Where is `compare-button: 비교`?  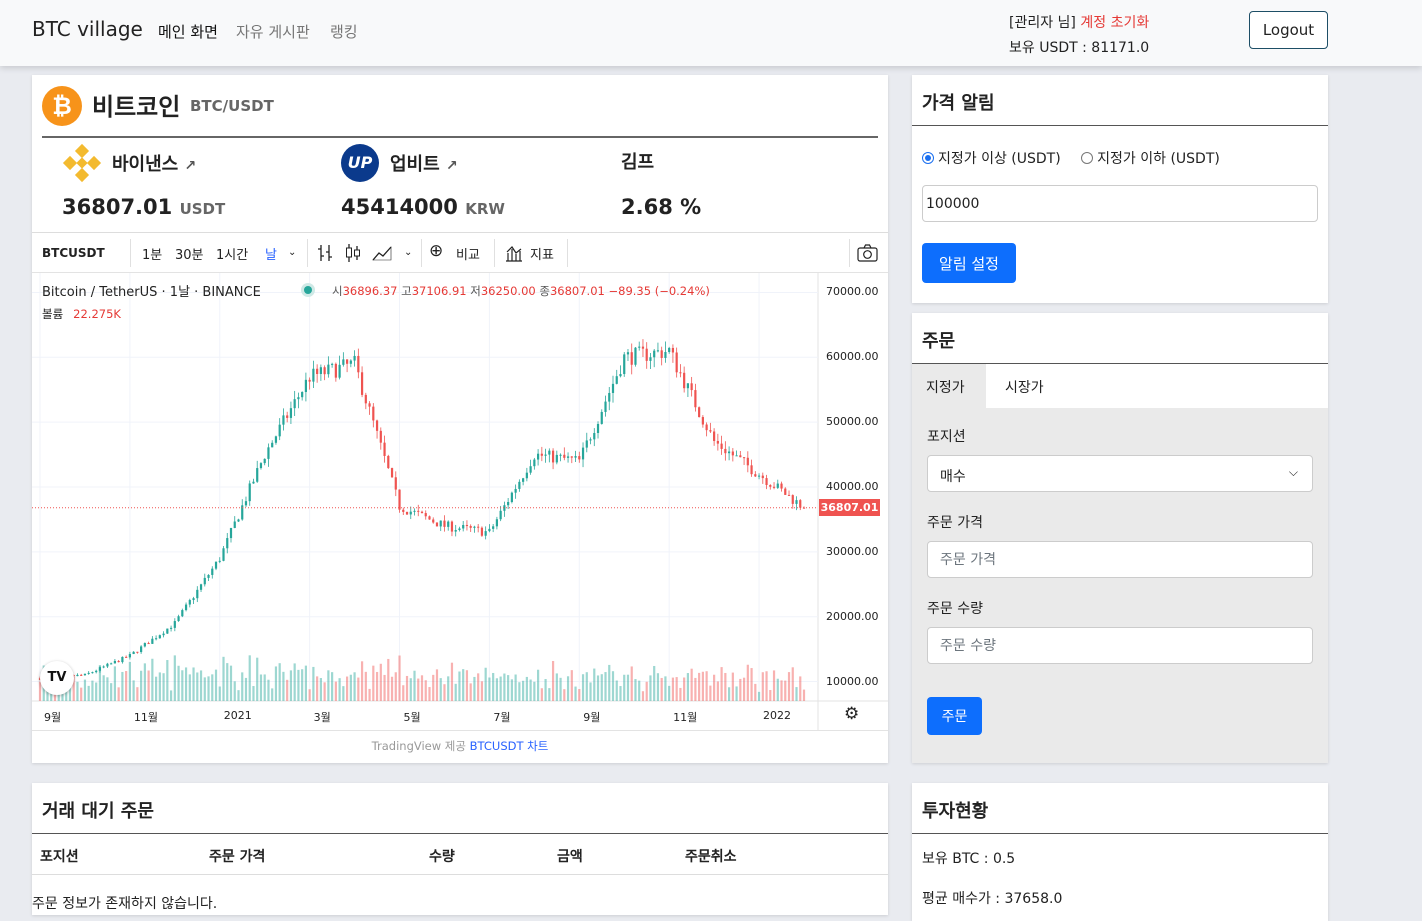
compare-button: 비교 is located at coordinates (468, 253).